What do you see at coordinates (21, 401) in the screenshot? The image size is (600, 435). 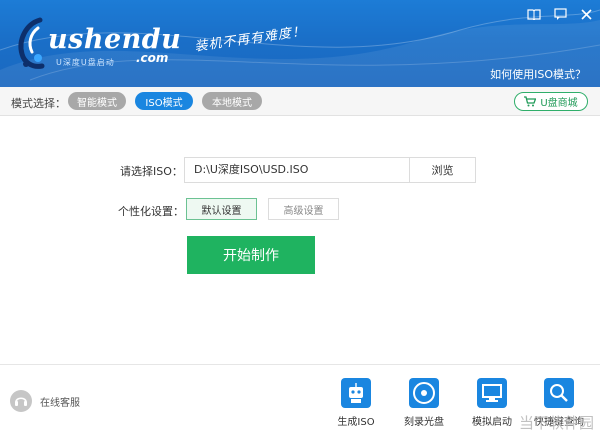 I see `headset-icon` at bounding box center [21, 401].